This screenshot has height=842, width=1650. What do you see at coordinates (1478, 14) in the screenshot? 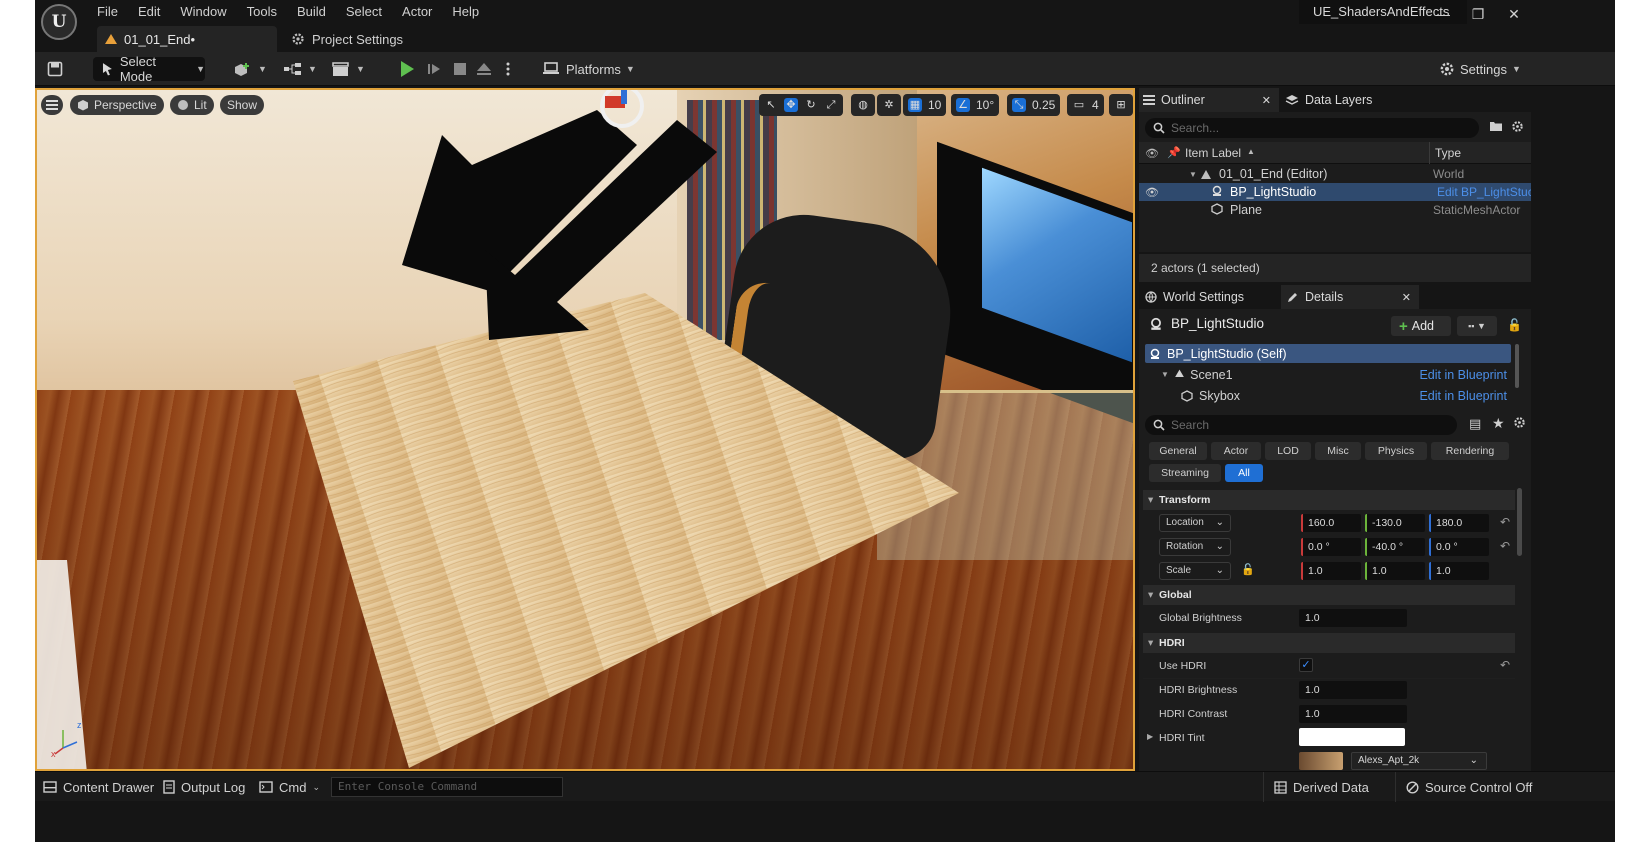
I see `restore-button: ❐` at bounding box center [1478, 14].